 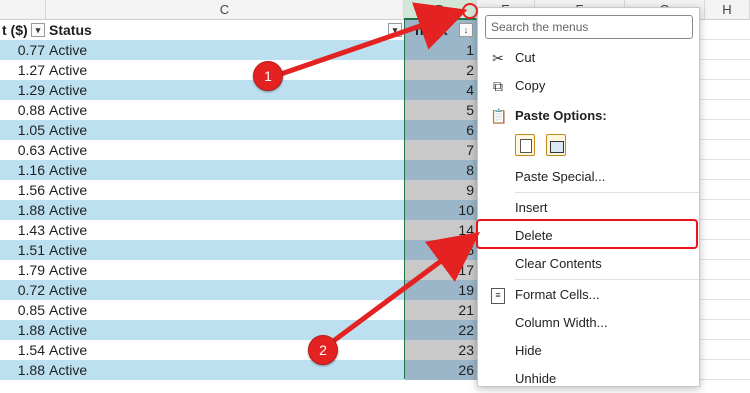 I want to click on index-cell: 5, so click(x=441, y=110).